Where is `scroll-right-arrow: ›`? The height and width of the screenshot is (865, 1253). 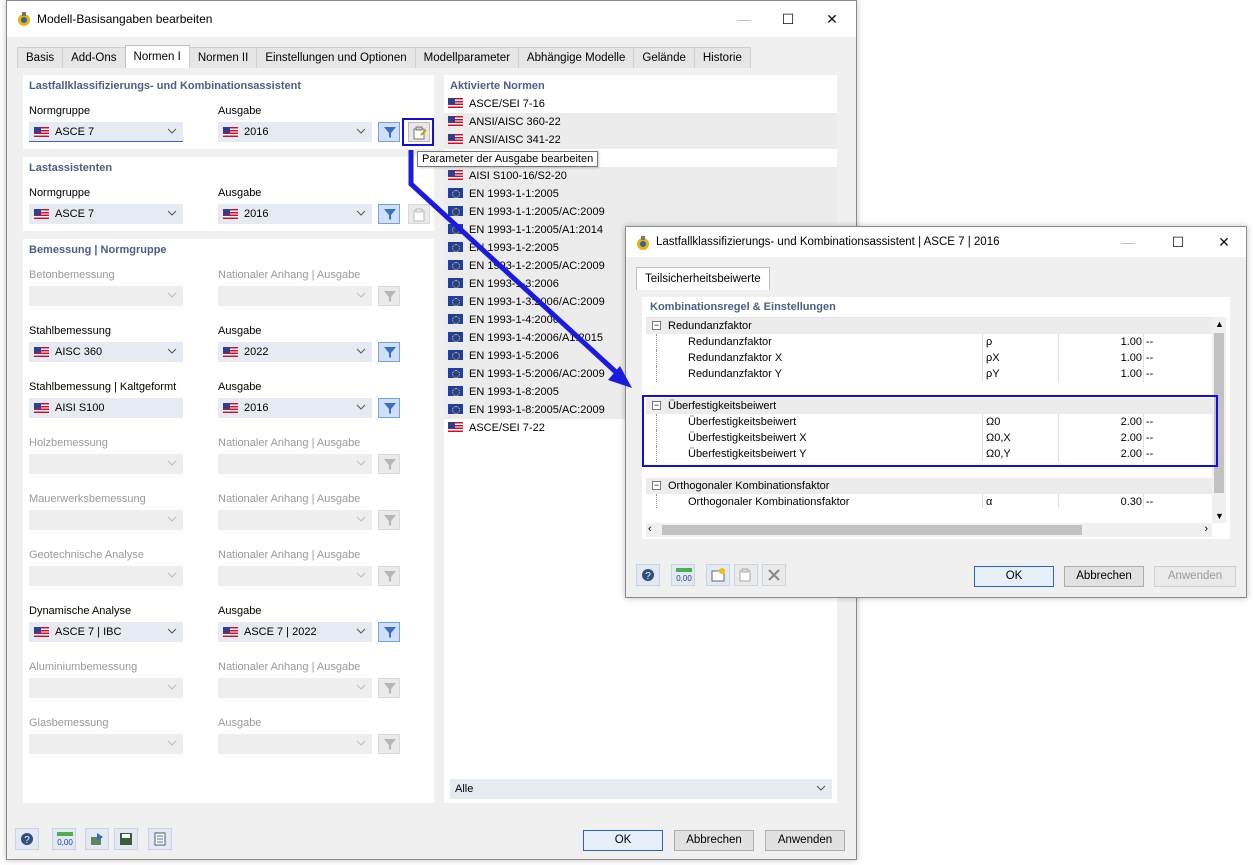 scroll-right-arrow: › is located at coordinates (1206, 529).